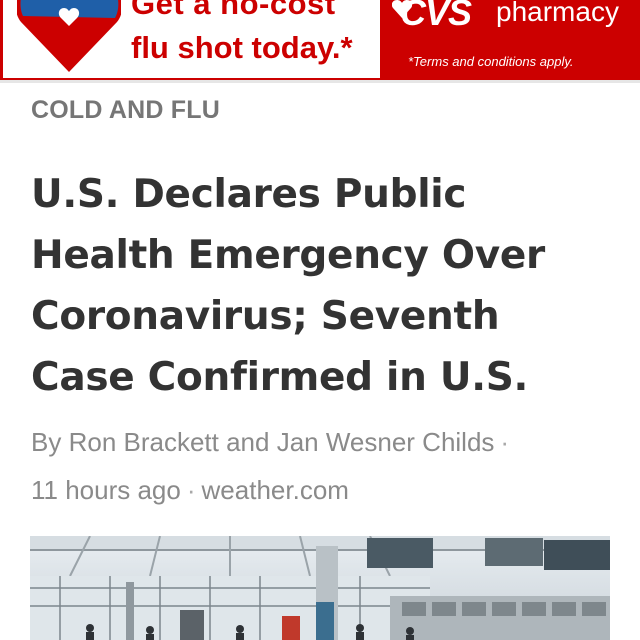  What do you see at coordinates (320, 81) in the screenshot?
I see `ad-divider` at bounding box center [320, 81].